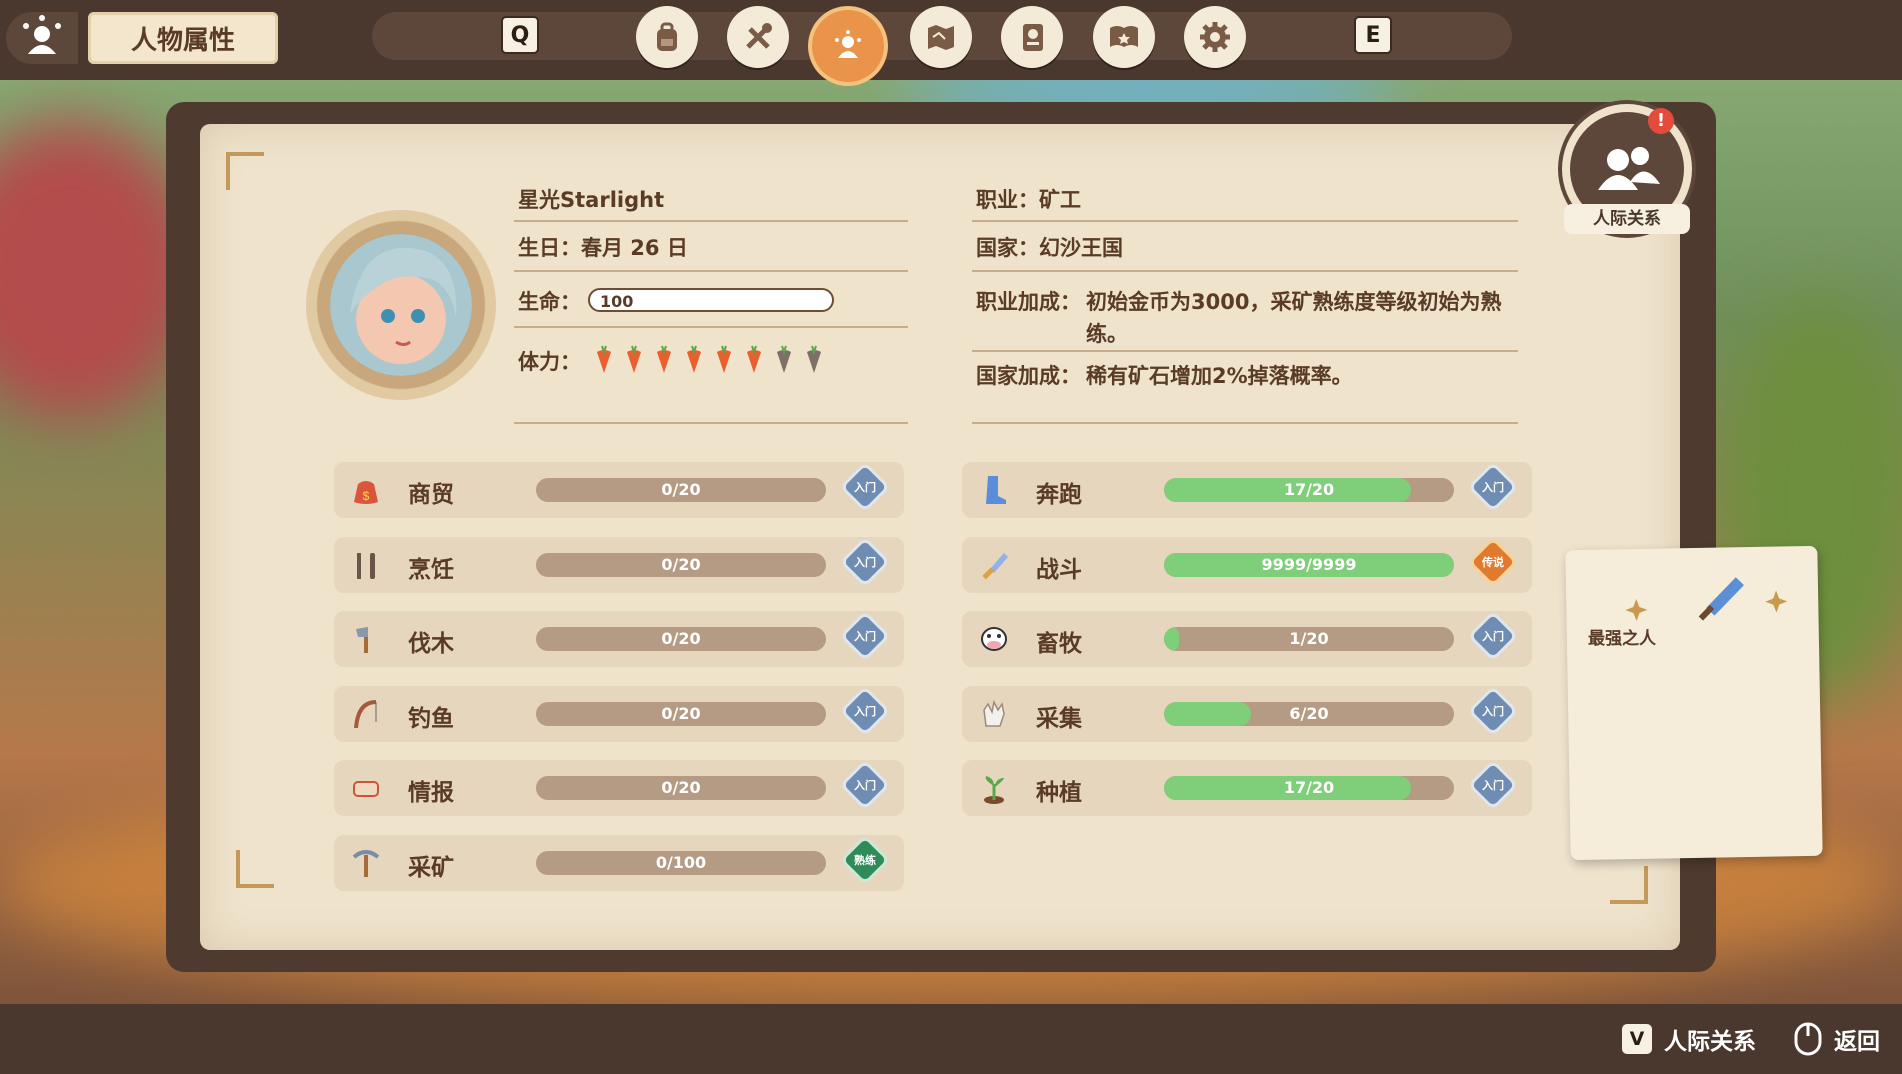 The height and width of the screenshot is (1074, 1902). Describe the element at coordinates (366, 714) in the screenshot. I see `fishing-rod-icon` at that location.